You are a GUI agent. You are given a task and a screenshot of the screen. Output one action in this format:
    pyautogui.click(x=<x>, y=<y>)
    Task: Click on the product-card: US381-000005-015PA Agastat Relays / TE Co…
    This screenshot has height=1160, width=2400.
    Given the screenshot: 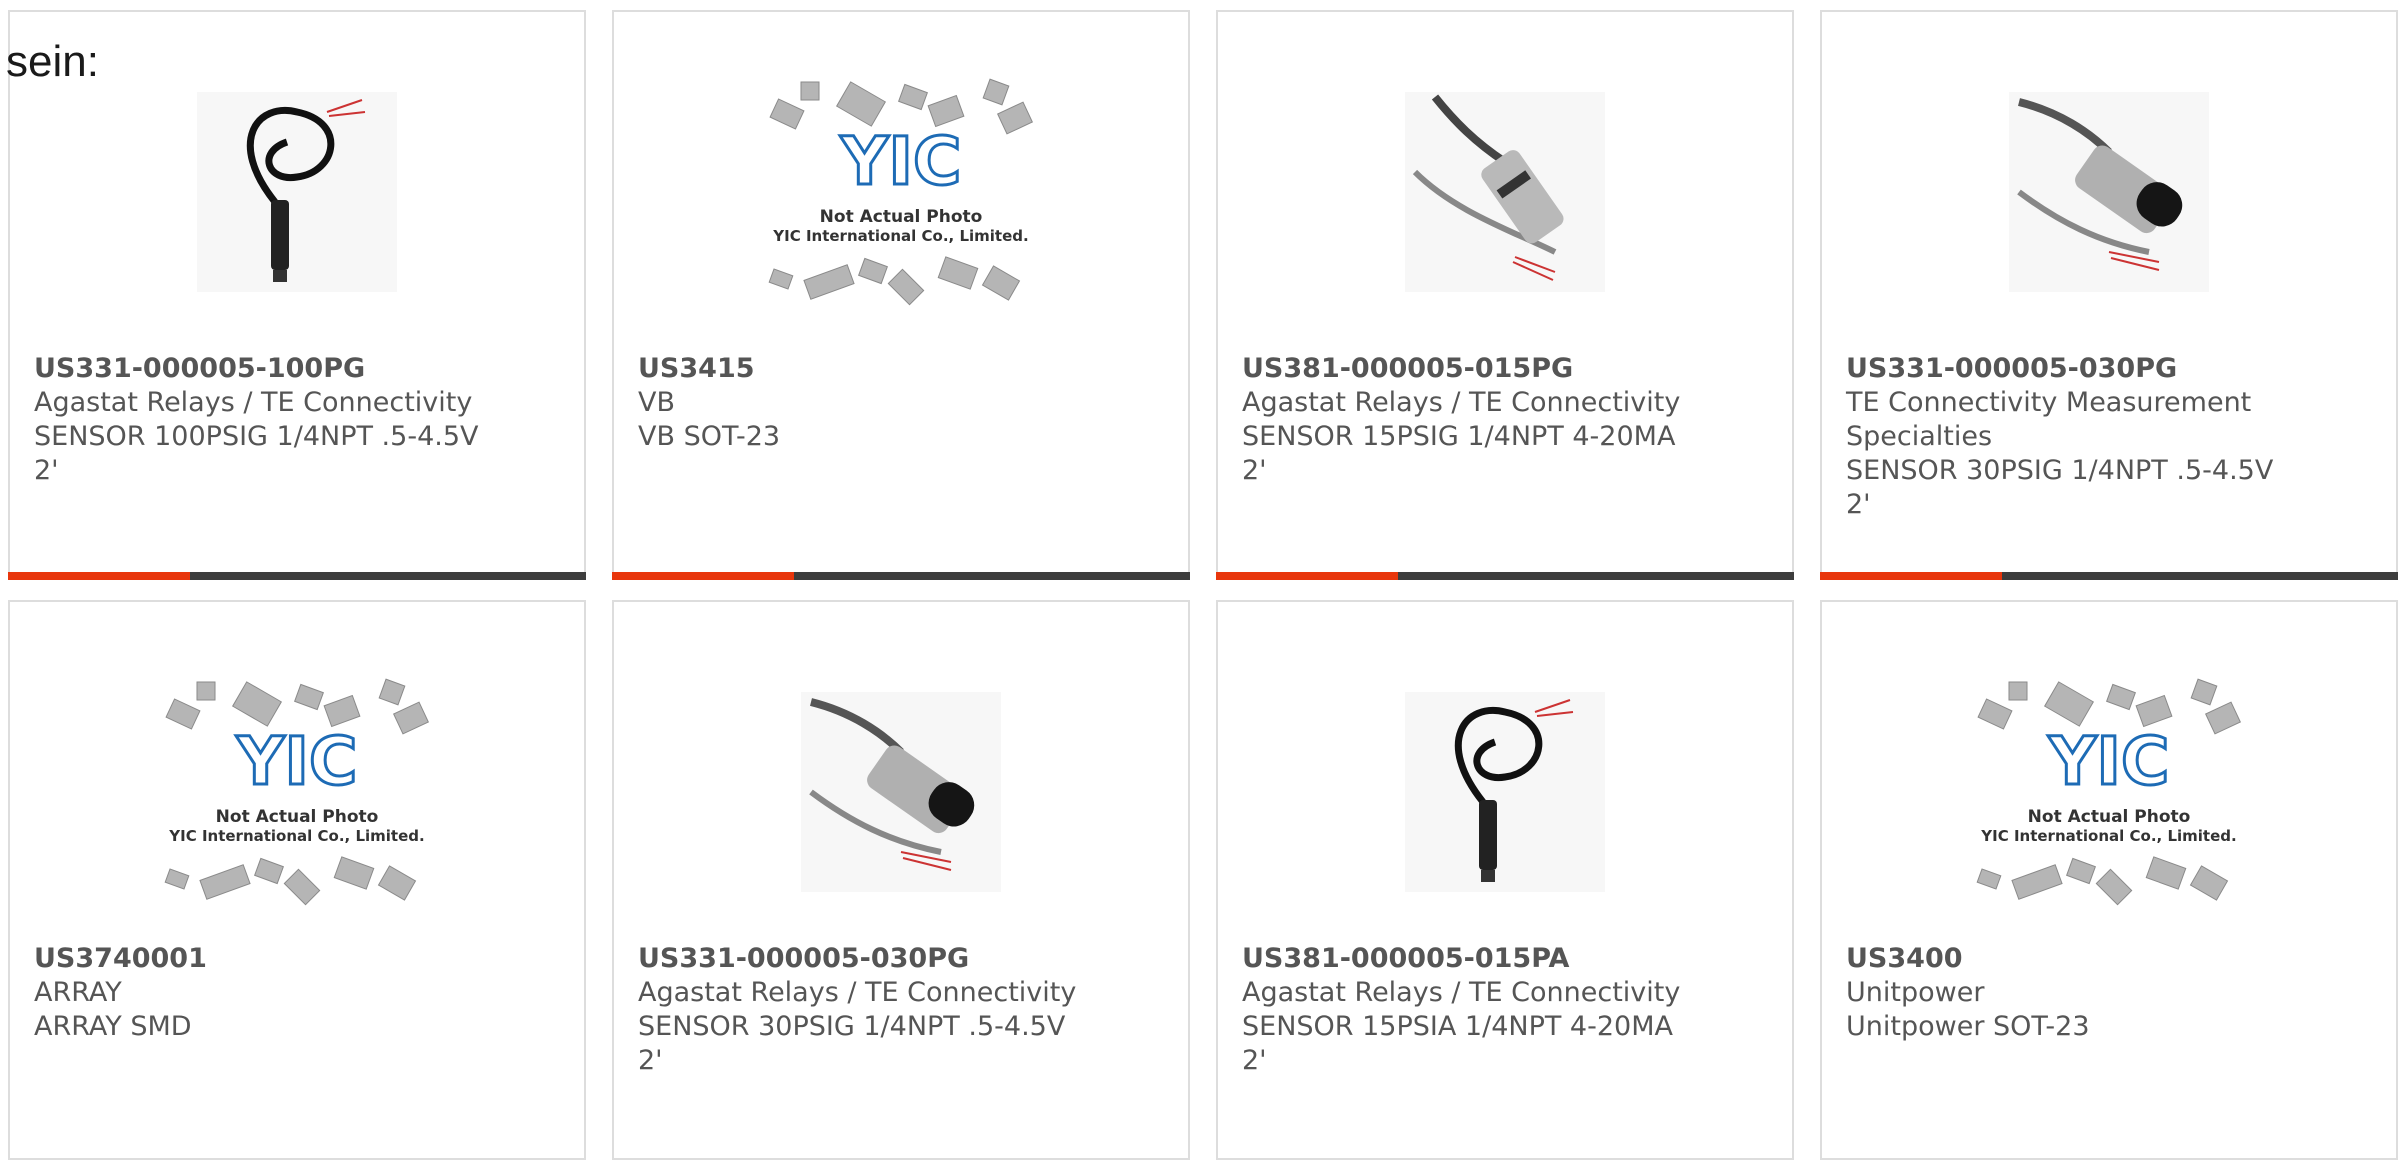 What is the action you would take?
    pyautogui.click(x=1505, y=880)
    